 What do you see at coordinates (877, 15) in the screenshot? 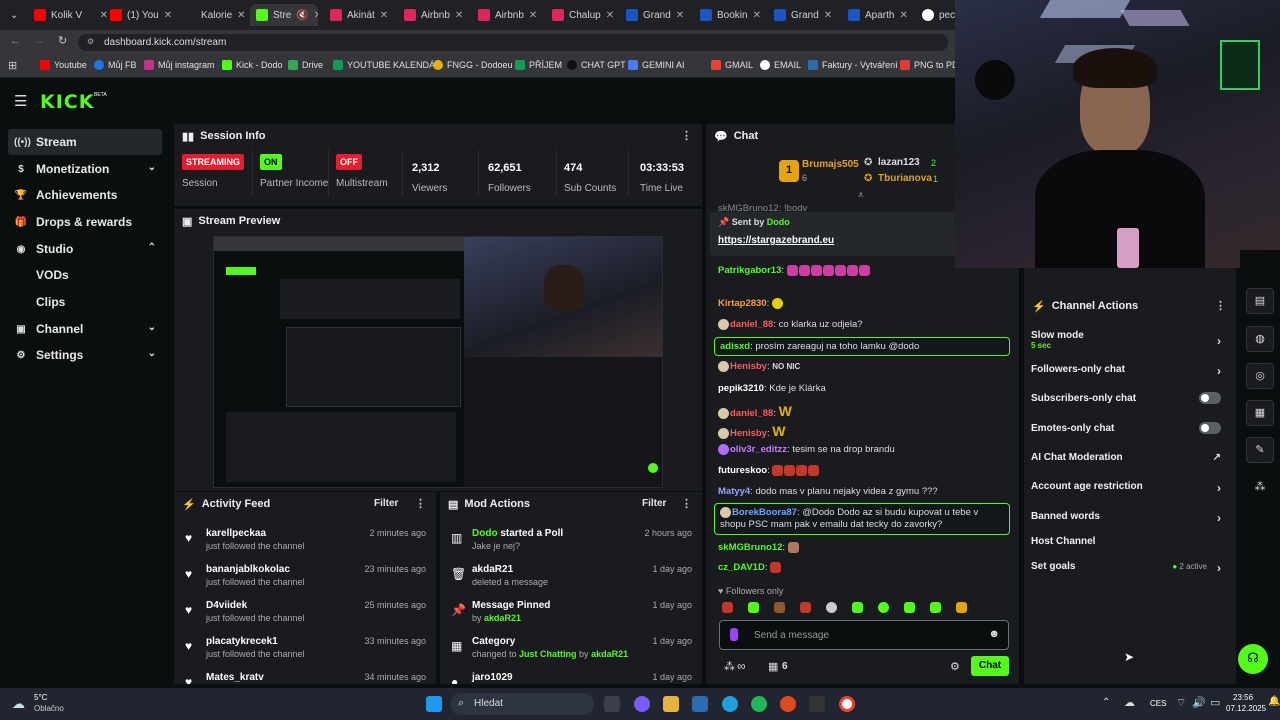
I see `browser-tab: Aparth ✕` at bounding box center [877, 15].